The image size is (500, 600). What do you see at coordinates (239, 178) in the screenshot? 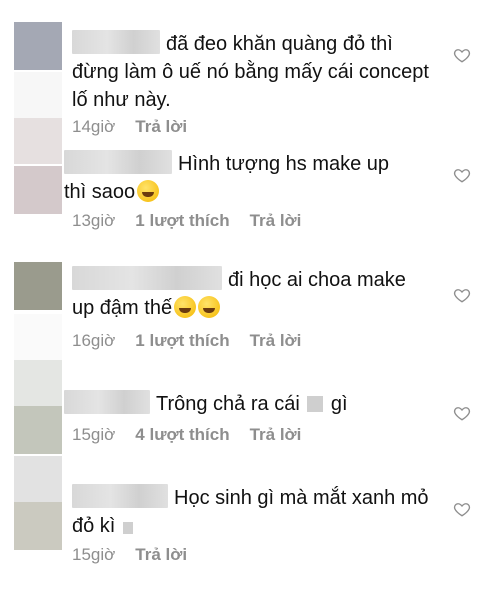
I see `comment-text: Hình tượng hs make up thì saoo` at bounding box center [239, 178].